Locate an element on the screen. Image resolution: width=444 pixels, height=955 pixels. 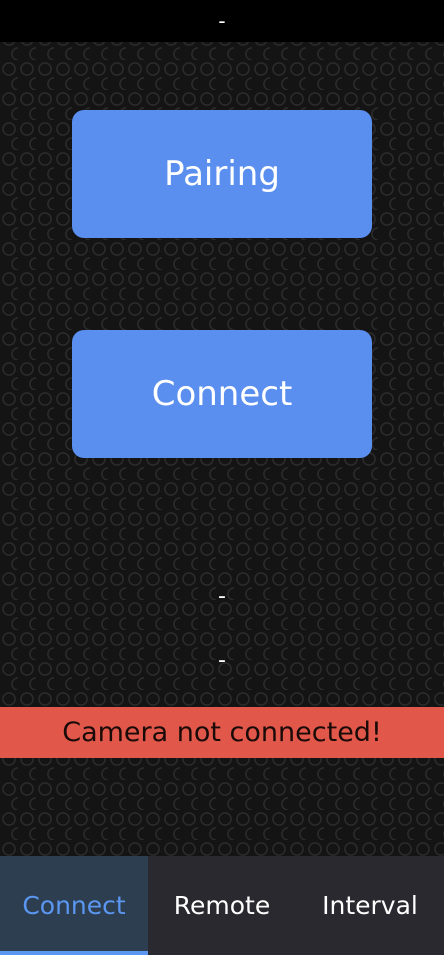
header-status: - is located at coordinates (222, 21).